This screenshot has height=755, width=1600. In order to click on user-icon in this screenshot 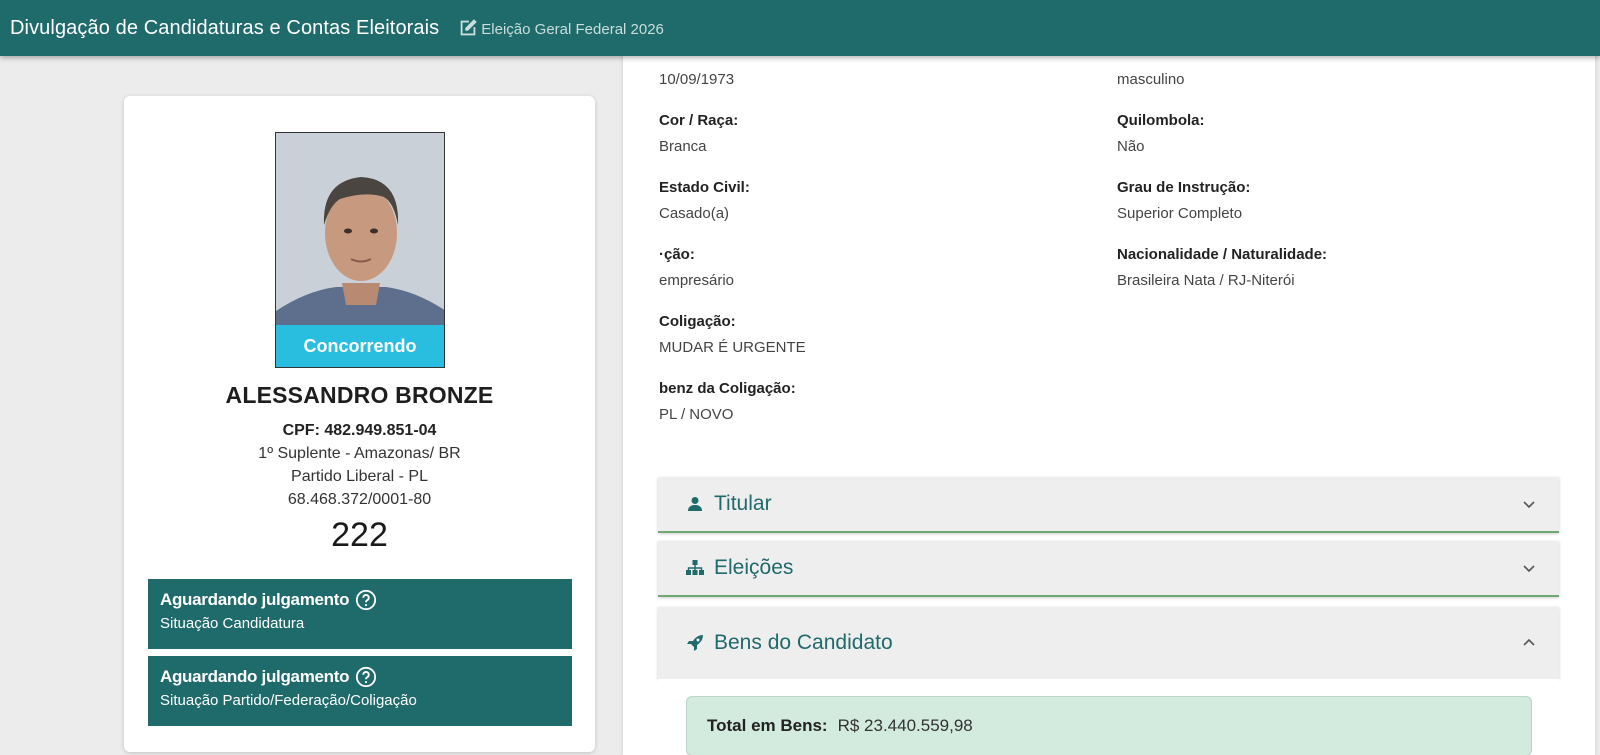, I will do `click(695, 504)`.